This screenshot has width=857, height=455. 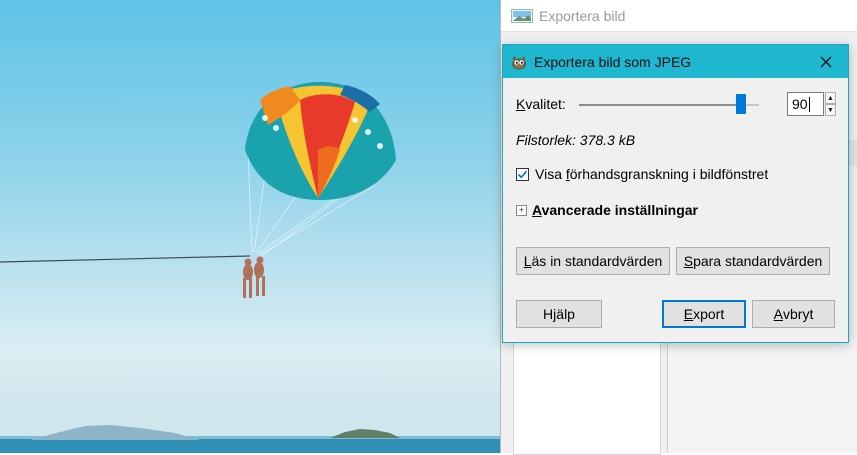 I want to click on preview-checkbox, so click(x=522, y=174).